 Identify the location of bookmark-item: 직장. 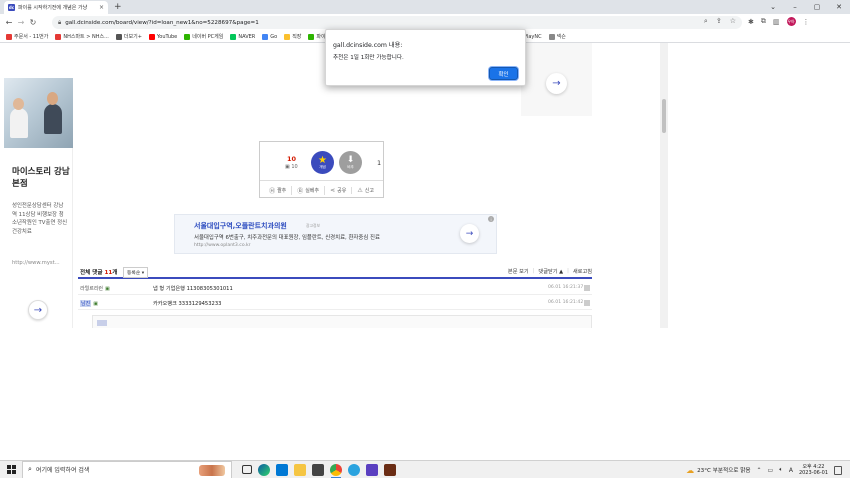
(292, 36).